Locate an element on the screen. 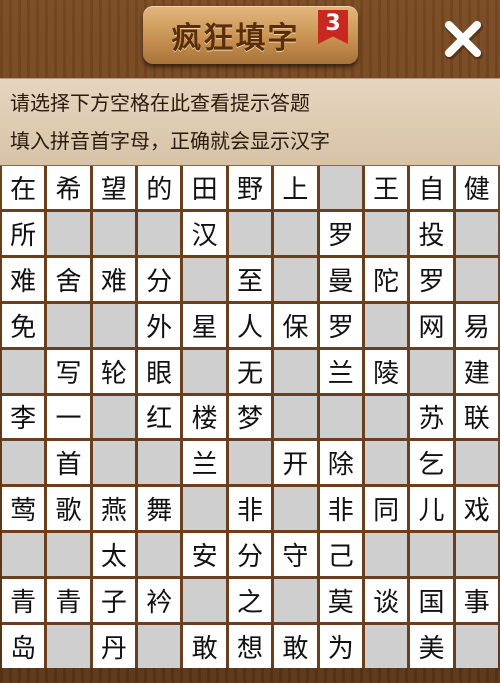  grid-cell-filled: 希 is located at coordinates (68, 187).